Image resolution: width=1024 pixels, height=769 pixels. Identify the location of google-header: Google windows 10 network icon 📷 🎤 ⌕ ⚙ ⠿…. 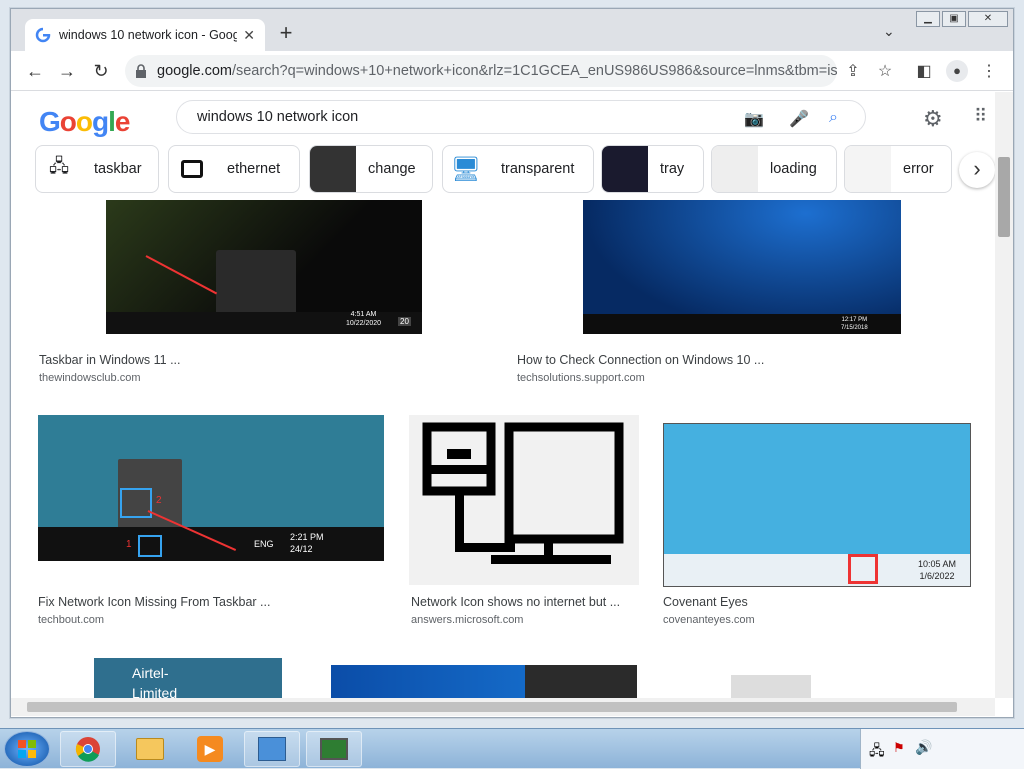
(503, 146).